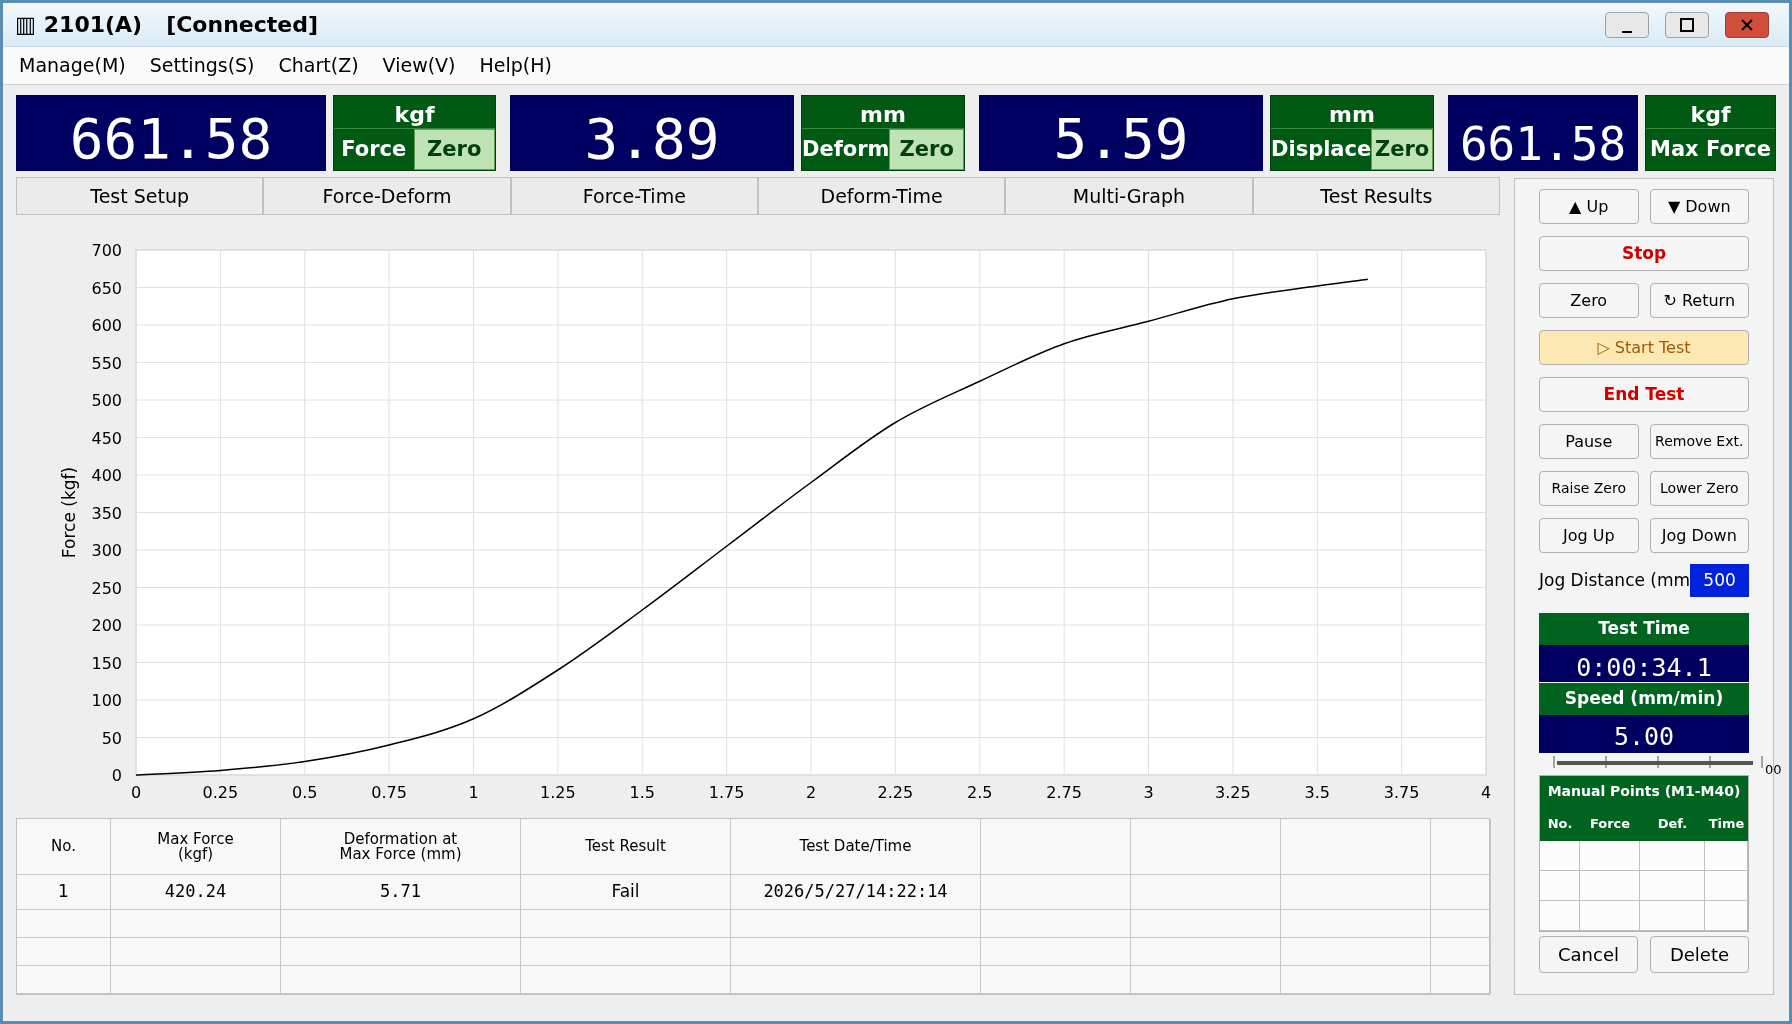  What do you see at coordinates (401, 892) in the screenshot?
I see `table-cell: 5.71` at bounding box center [401, 892].